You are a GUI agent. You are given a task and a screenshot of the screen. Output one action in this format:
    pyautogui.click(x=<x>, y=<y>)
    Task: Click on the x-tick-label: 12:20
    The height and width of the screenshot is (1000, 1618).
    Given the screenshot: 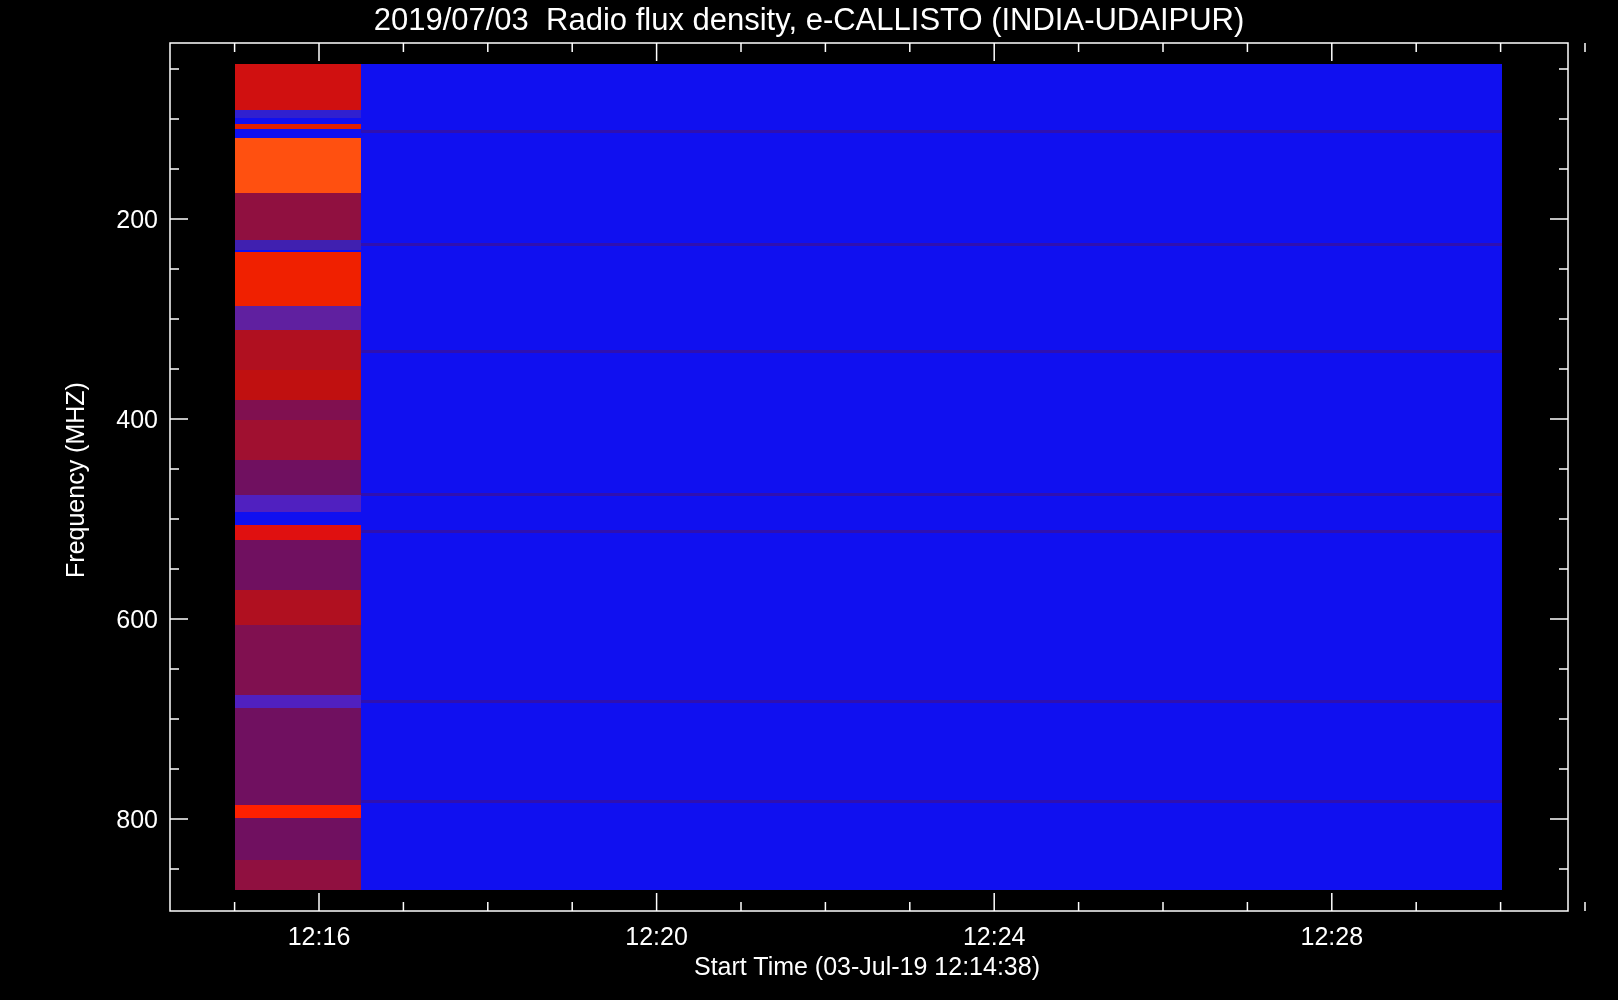 What is the action you would take?
    pyautogui.click(x=656, y=936)
    